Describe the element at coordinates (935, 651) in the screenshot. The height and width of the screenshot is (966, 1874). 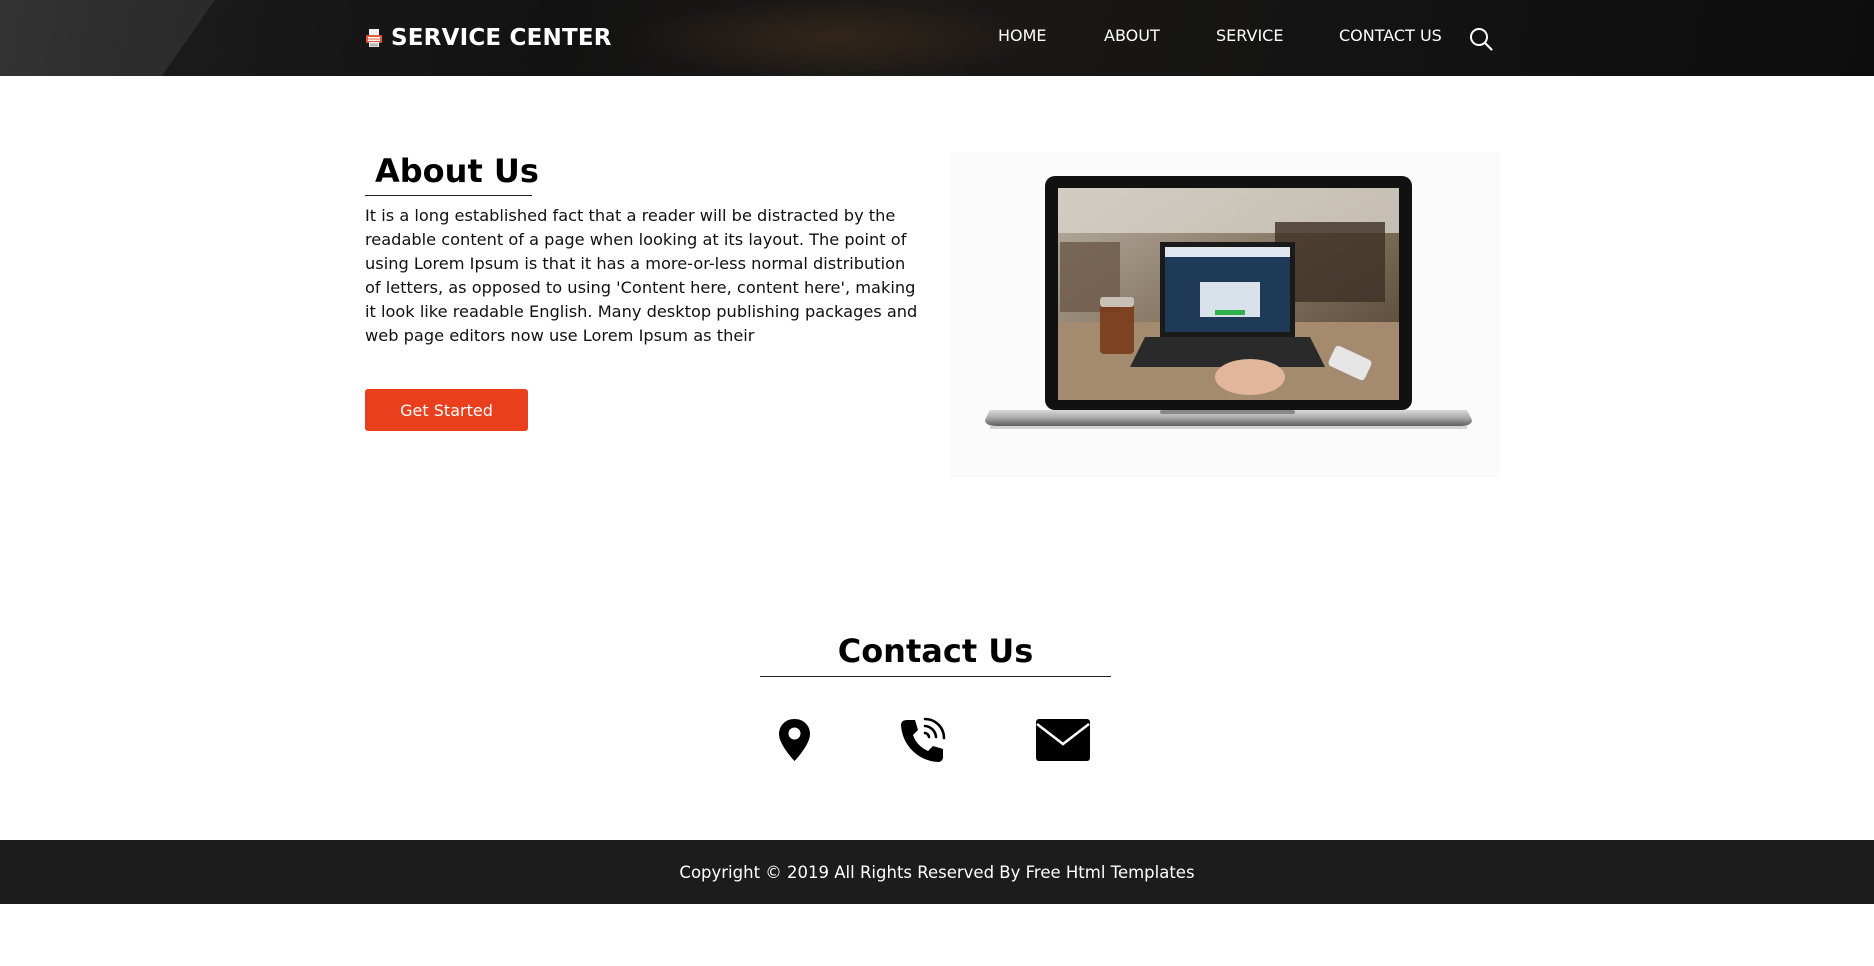
I see `contact-title: Contact Us` at that location.